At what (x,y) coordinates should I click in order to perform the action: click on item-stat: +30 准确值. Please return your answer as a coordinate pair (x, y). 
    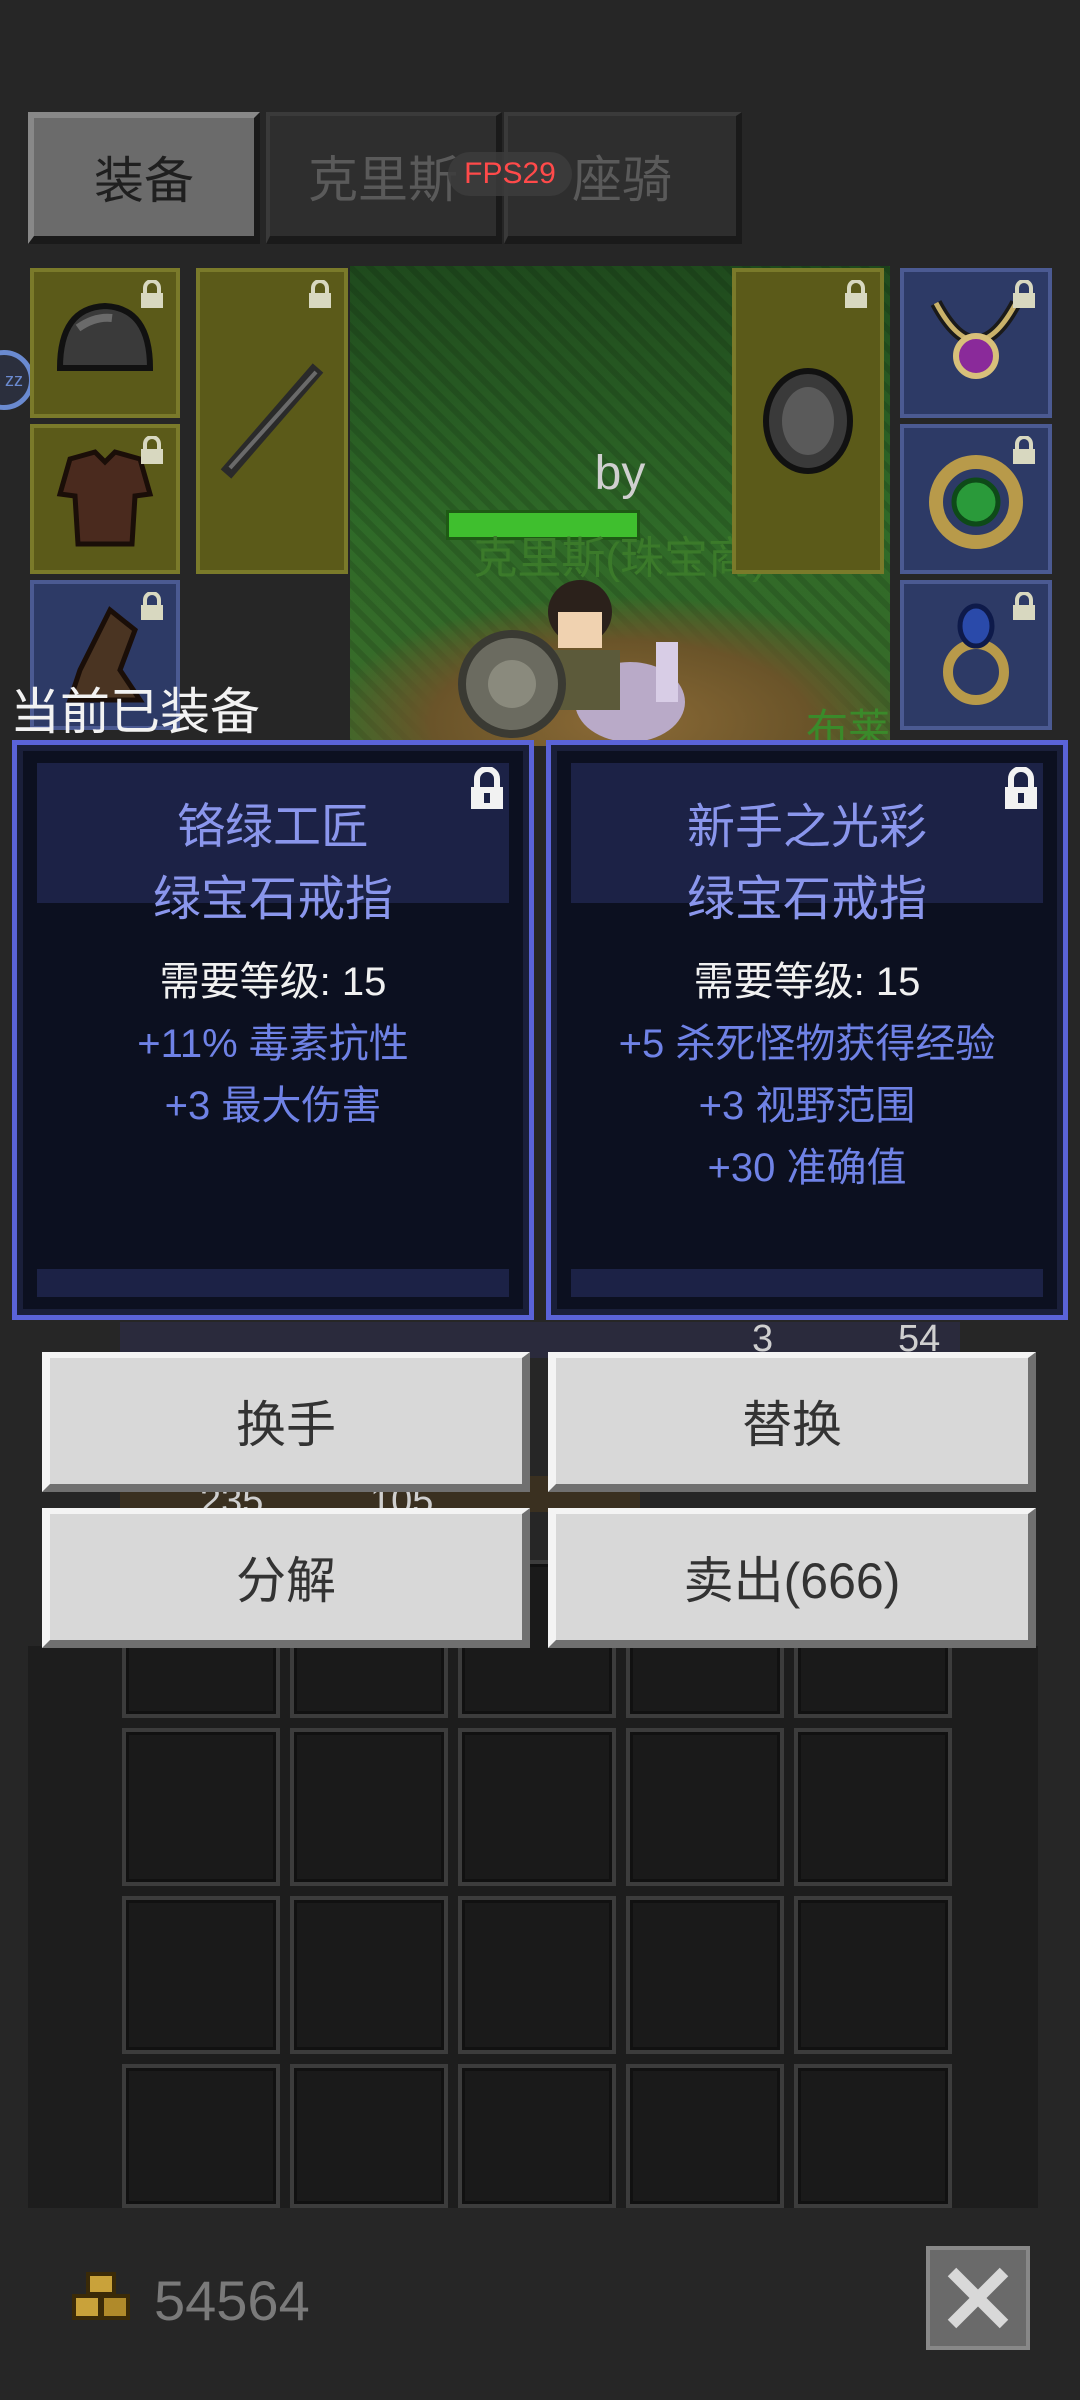
    Looking at the image, I should click on (807, 1168).